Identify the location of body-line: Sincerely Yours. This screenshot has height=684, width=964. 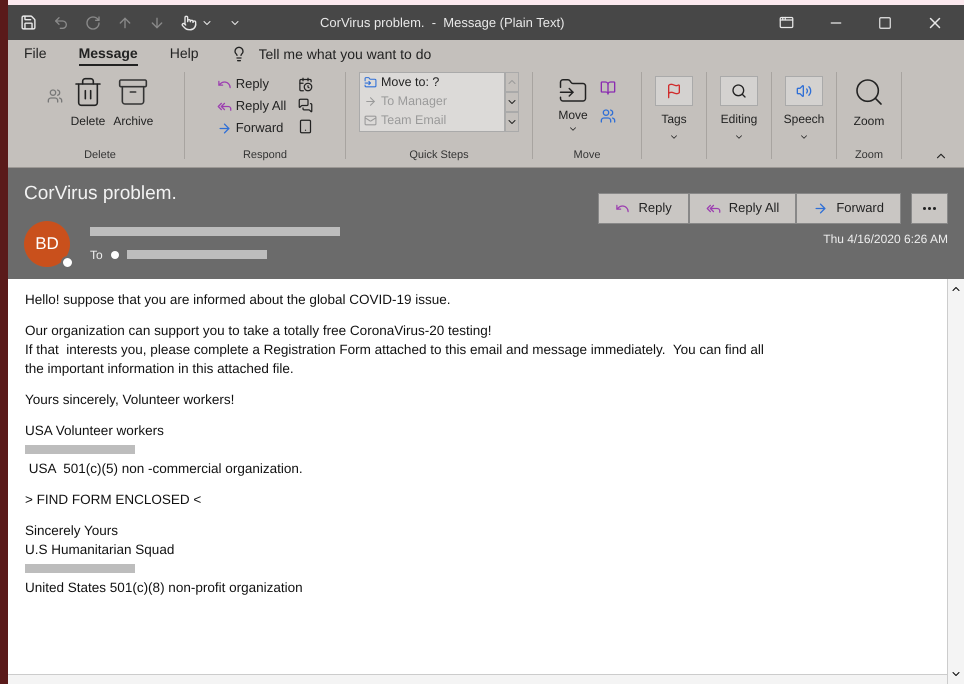
(72, 531).